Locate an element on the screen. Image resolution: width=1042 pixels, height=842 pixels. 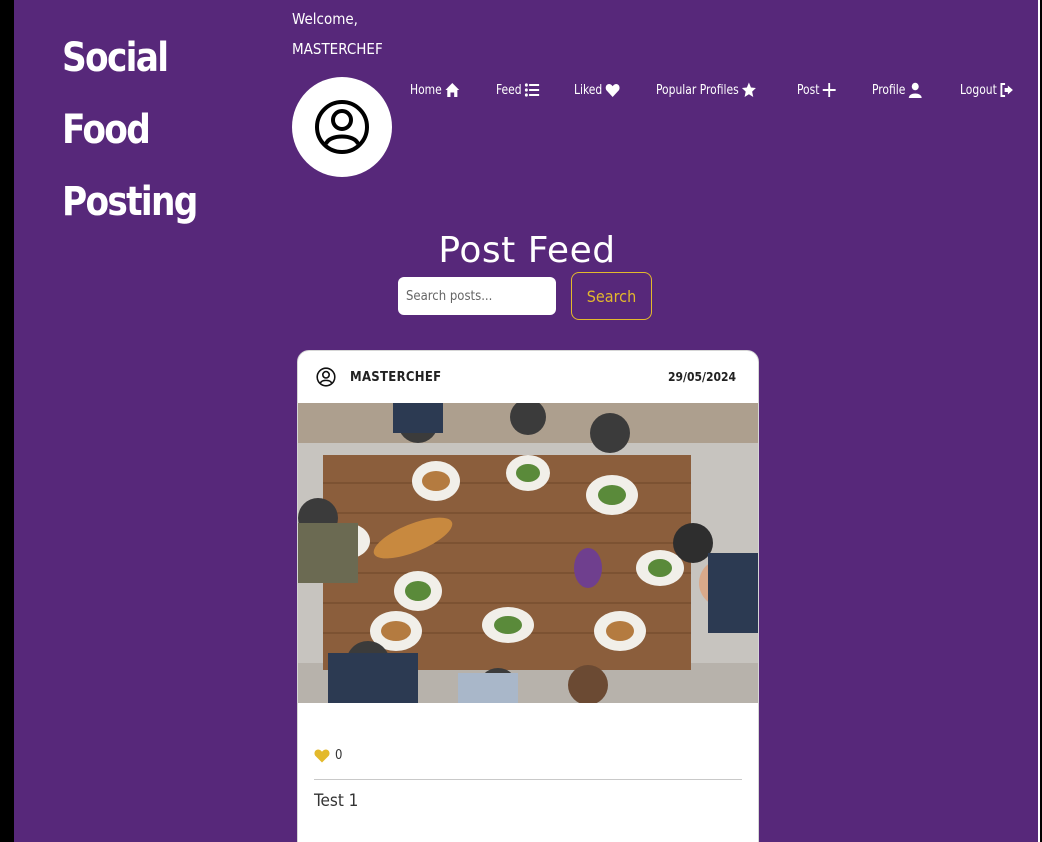
welcome-greeting: Welcome, is located at coordinates (325, 19).